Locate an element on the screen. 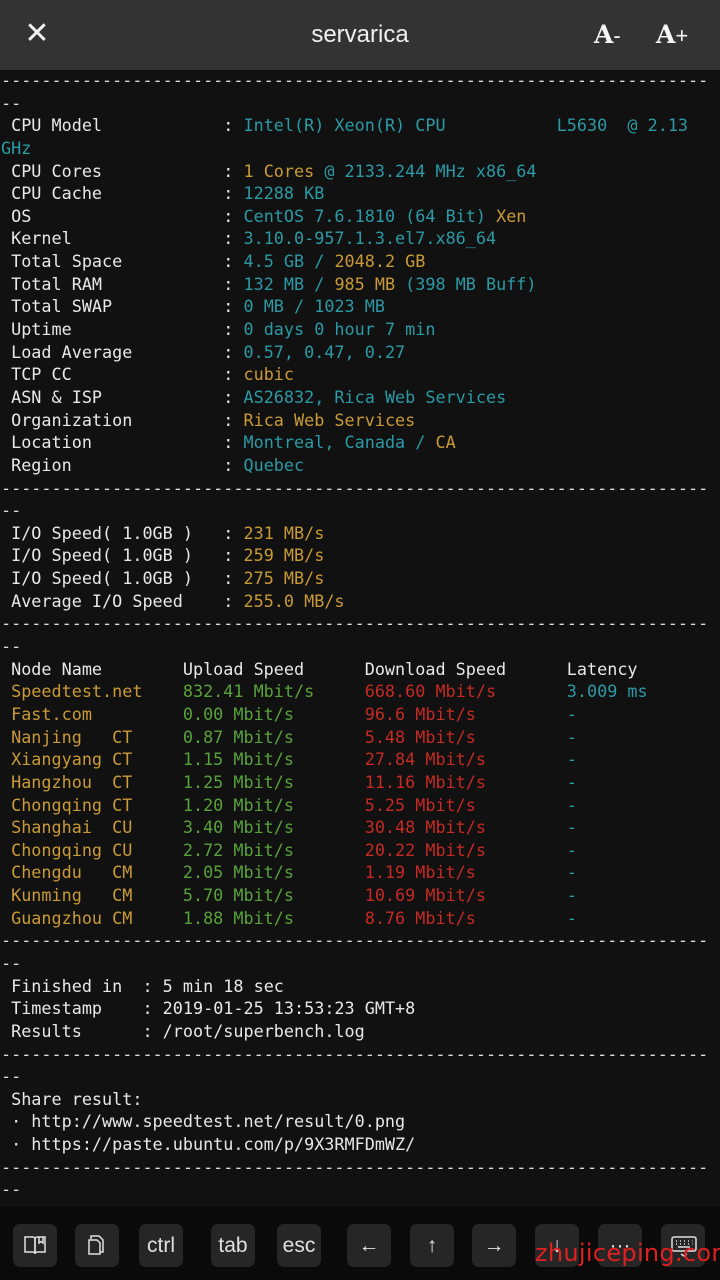 The image size is (720, 1280). speedtest-row: Fast.com 0.00 Mbit/s 96.6 Mbit/s - is located at coordinates (360, 714).